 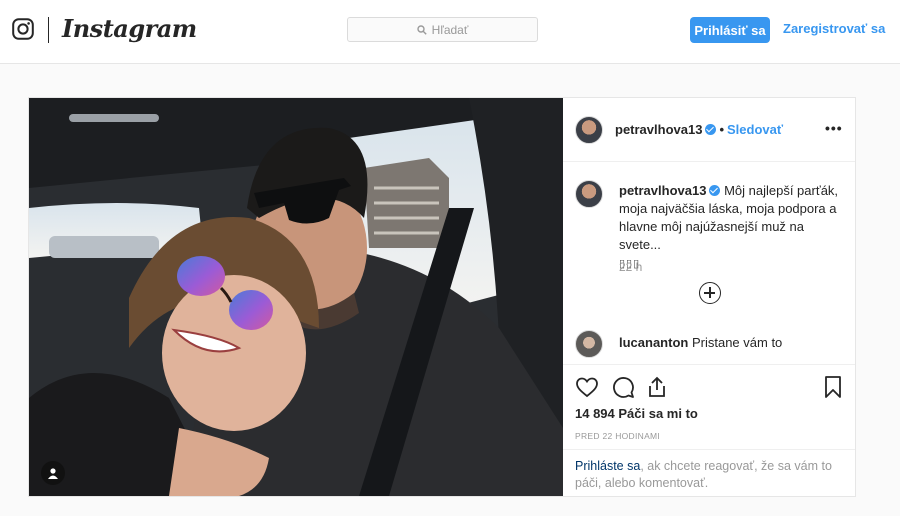 What do you see at coordinates (607, 466) in the screenshot?
I see `login-prompt-link: Prihláste sa` at bounding box center [607, 466].